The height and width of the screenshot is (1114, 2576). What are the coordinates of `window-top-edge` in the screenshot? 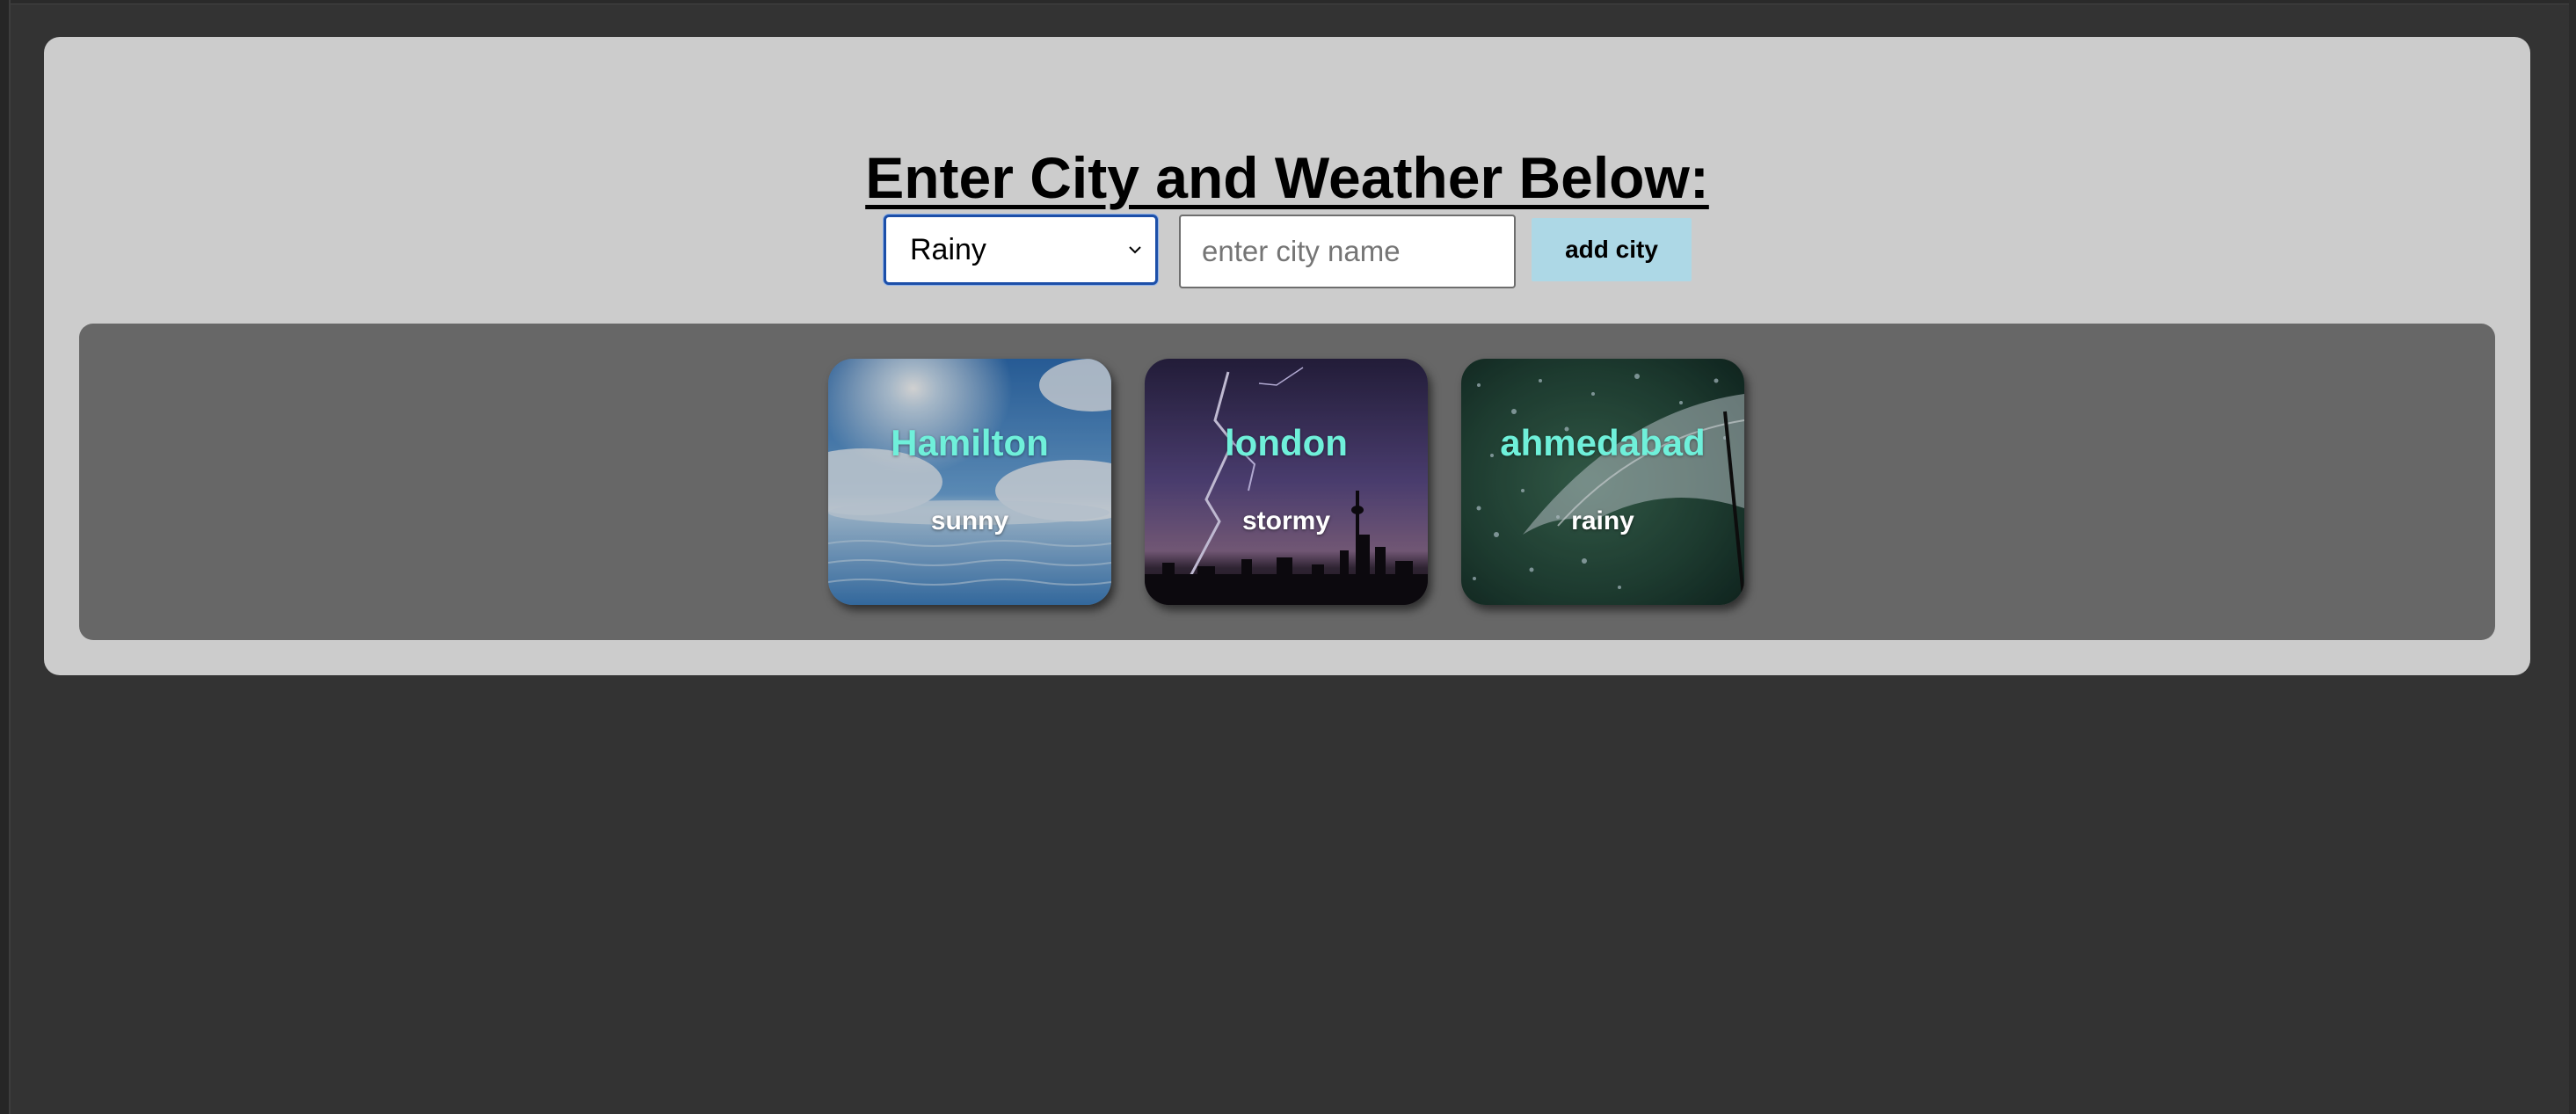 It's located at (1288, 2).